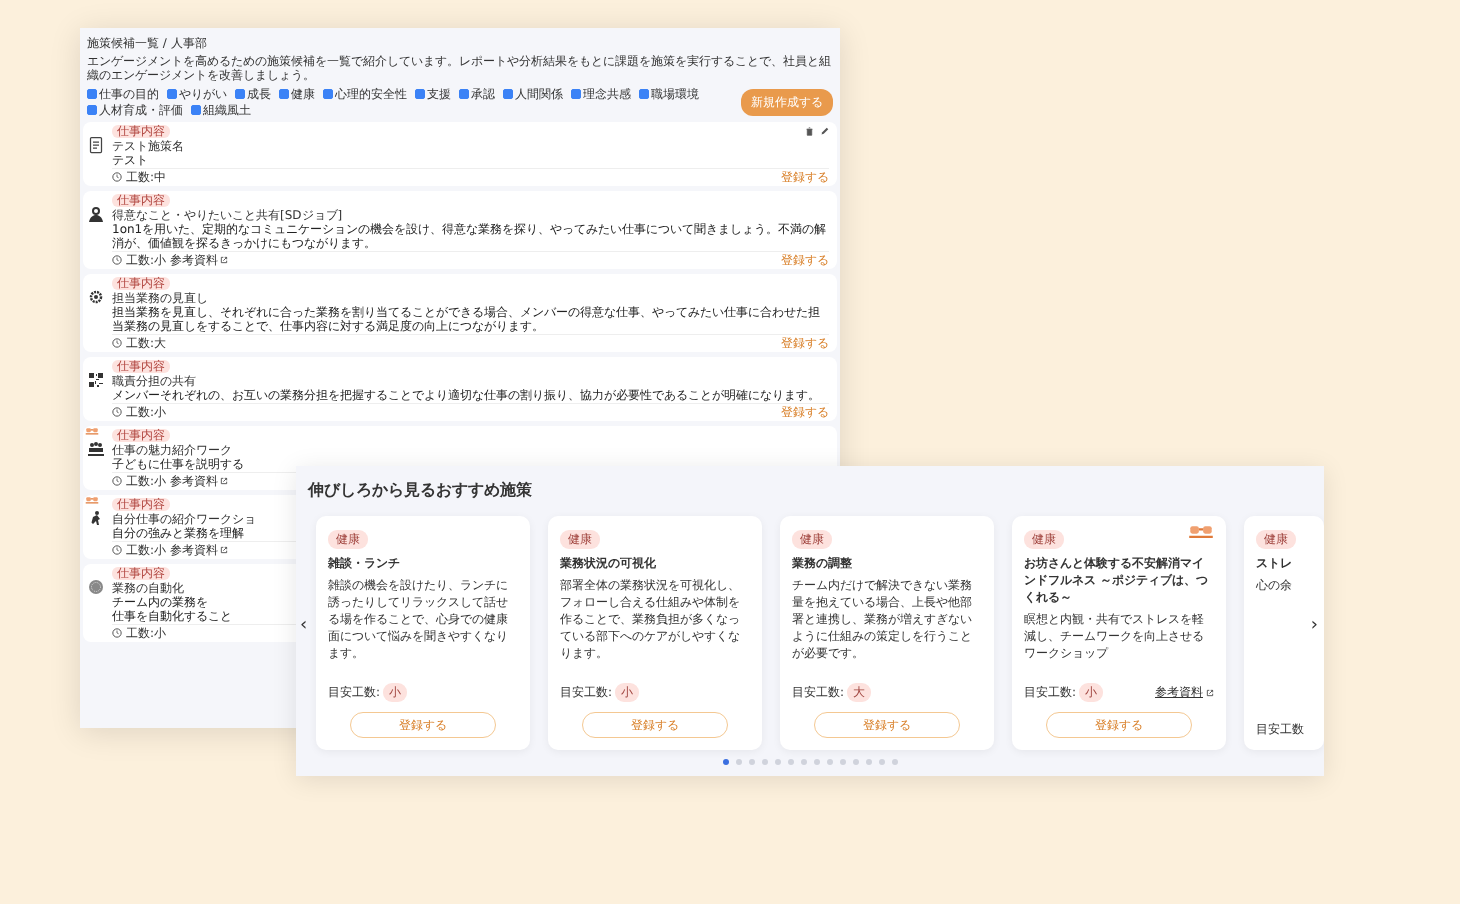 The image size is (1460, 904). I want to click on previous-button: ‹, so click(304, 624).